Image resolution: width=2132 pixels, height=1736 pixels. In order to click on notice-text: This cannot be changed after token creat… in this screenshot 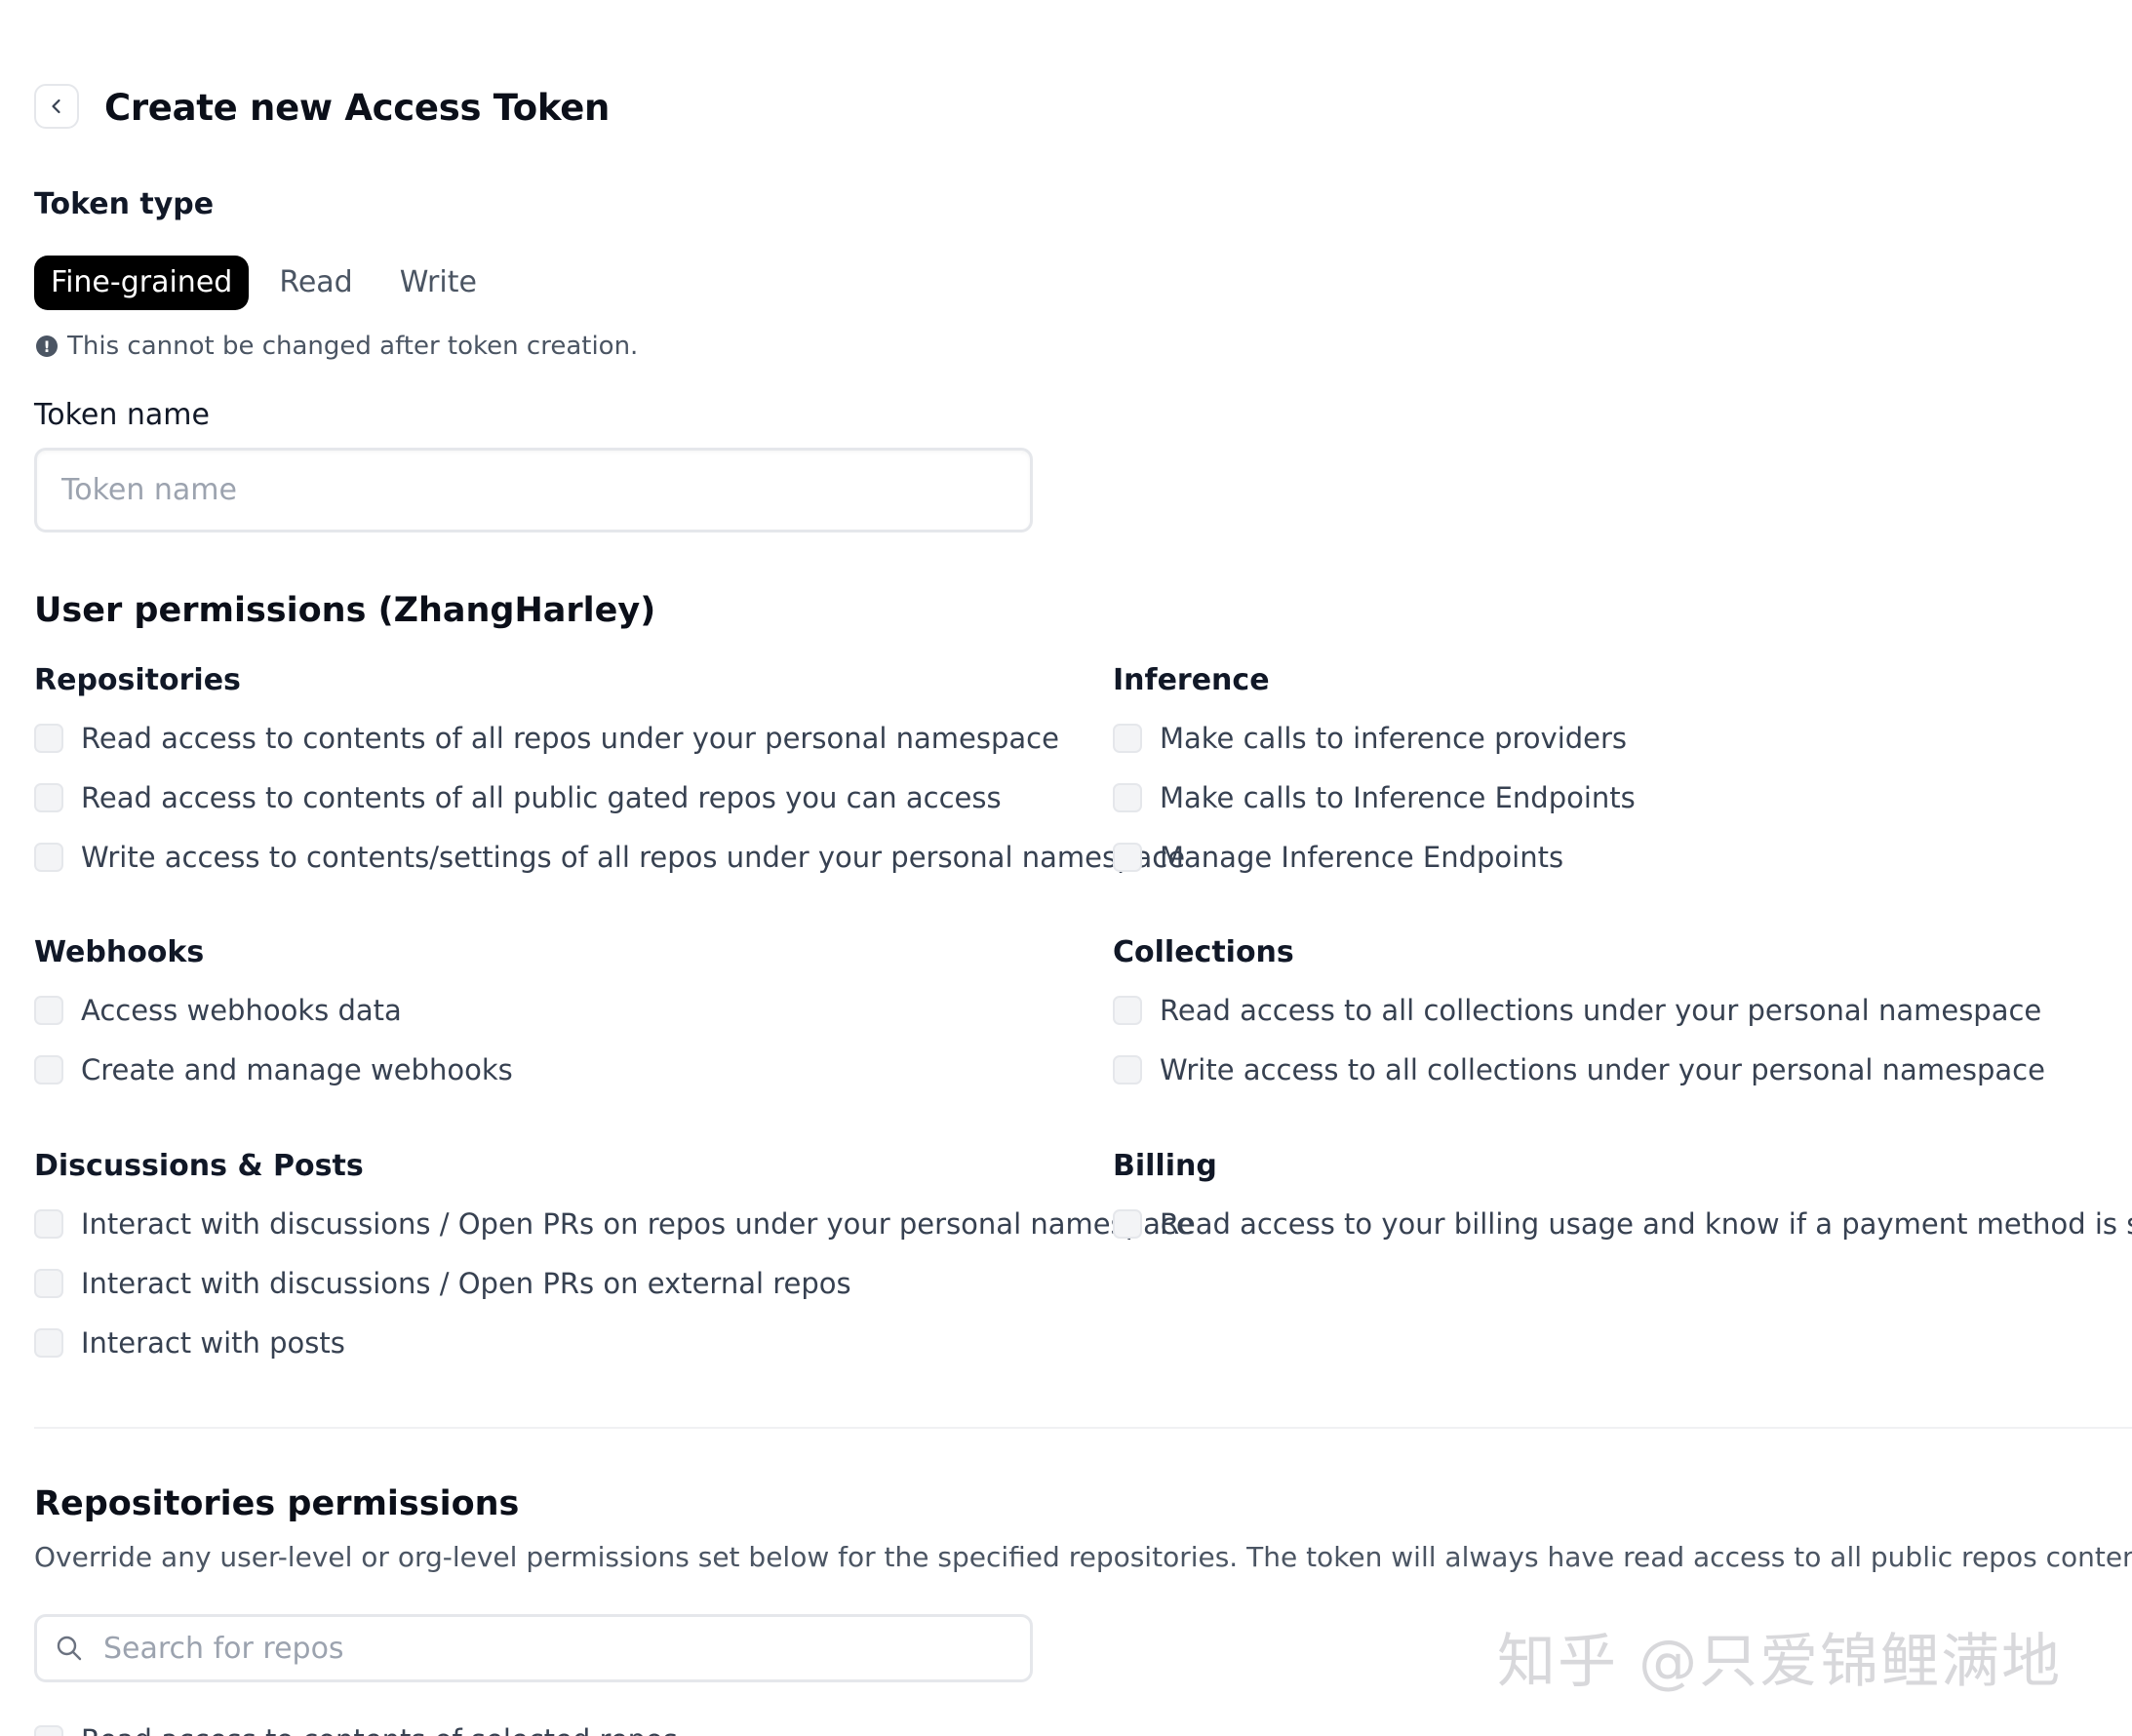, I will do `click(353, 346)`.